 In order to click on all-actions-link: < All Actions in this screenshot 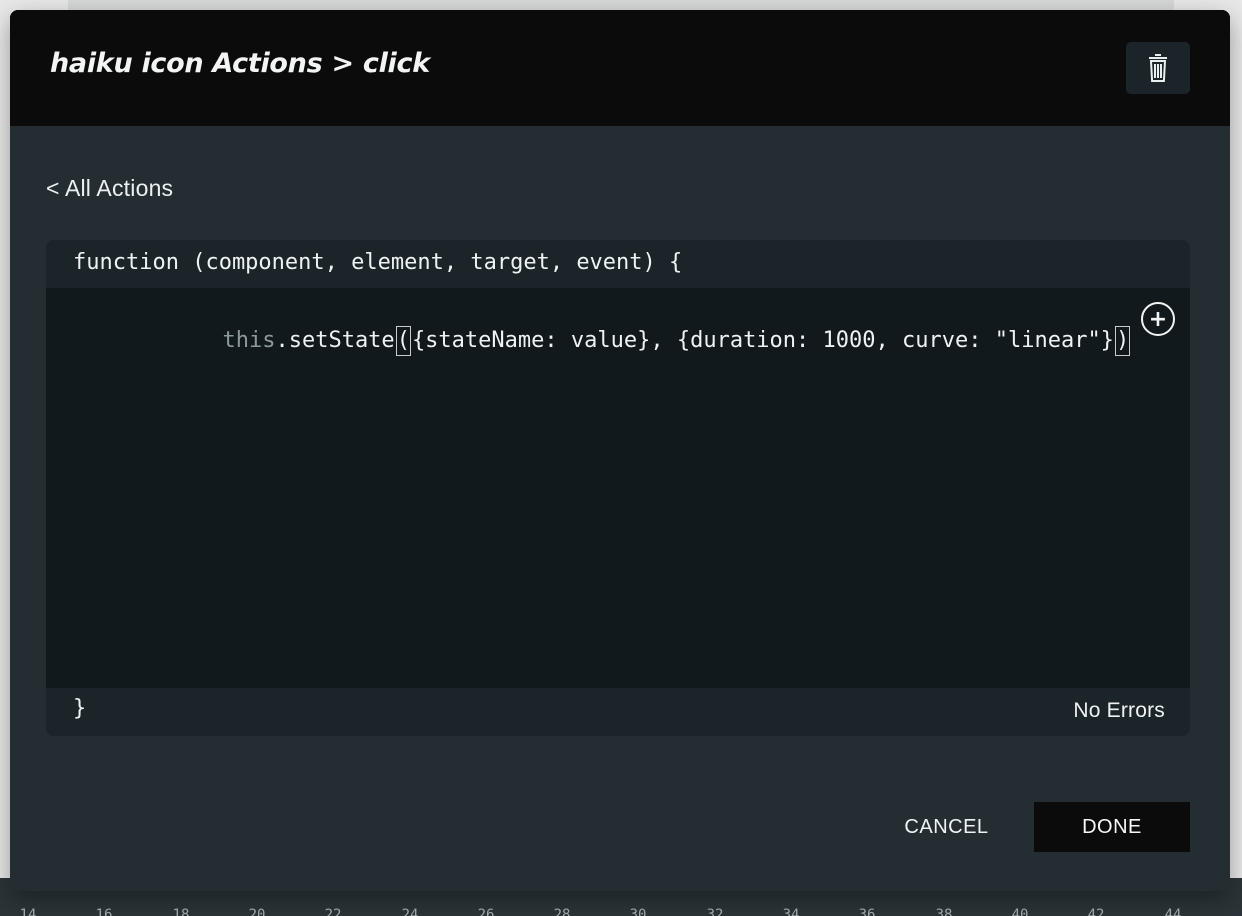, I will do `click(109, 188)`.